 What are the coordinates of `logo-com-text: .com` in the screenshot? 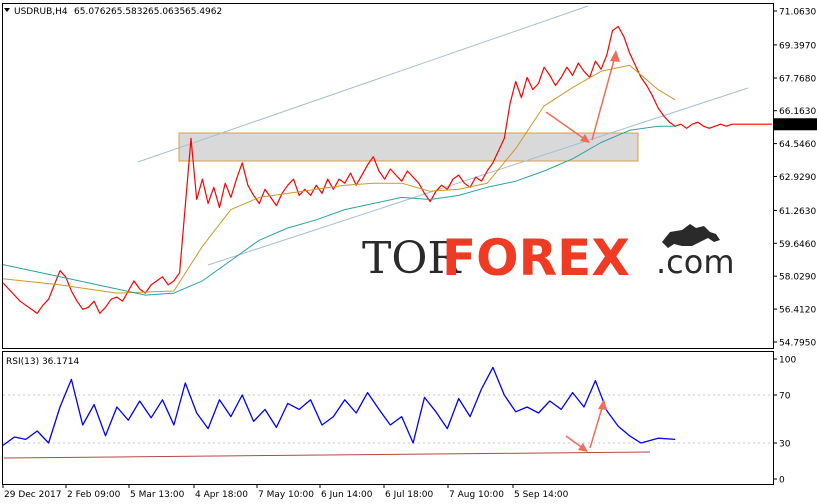 It's located at (695, 262).